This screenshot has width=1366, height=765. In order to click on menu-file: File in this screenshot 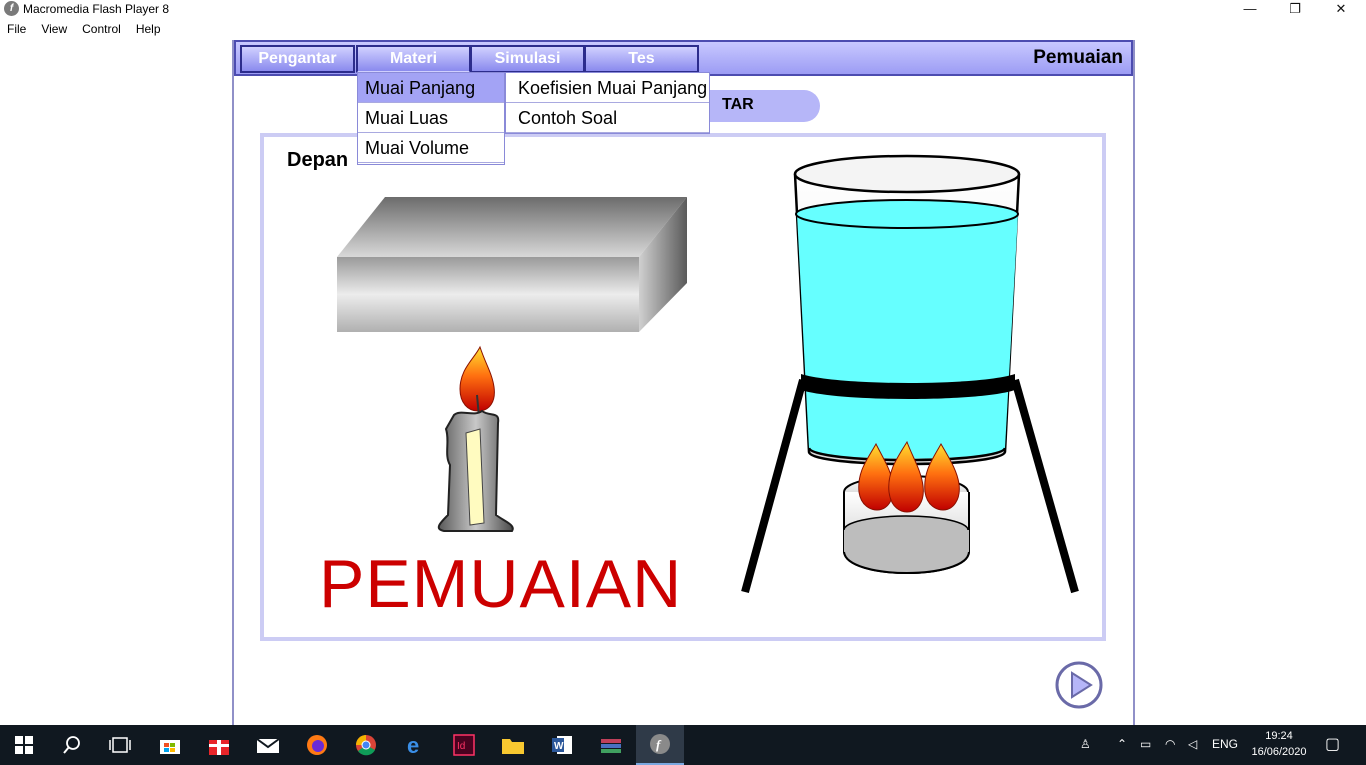, I will do `click(17, 29)`.